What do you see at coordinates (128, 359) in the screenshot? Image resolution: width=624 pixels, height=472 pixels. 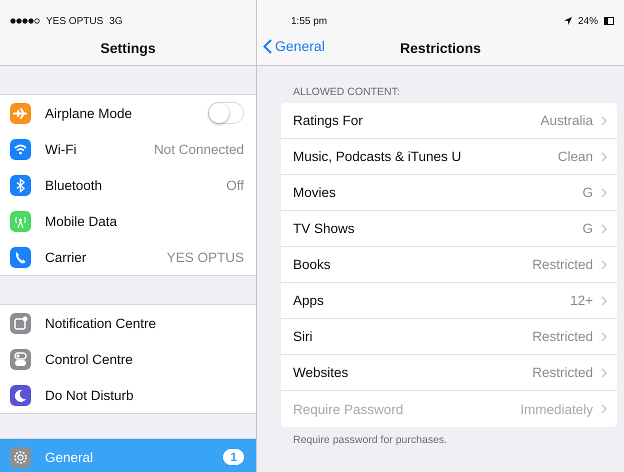 I see `settings-row: Control Centre` at bounding box center [128, 359].